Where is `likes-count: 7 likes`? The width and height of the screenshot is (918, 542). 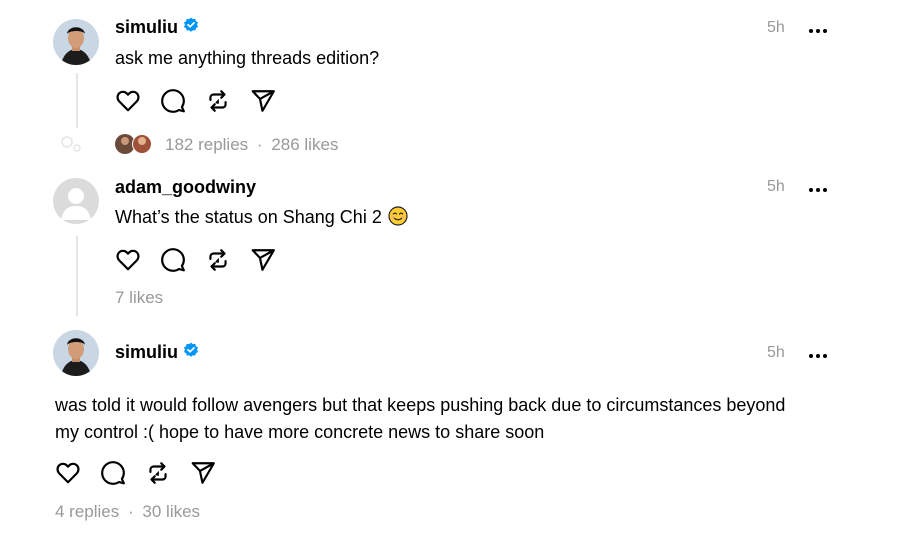 likes-count: 7 likes is located at coordinates (139, 297).